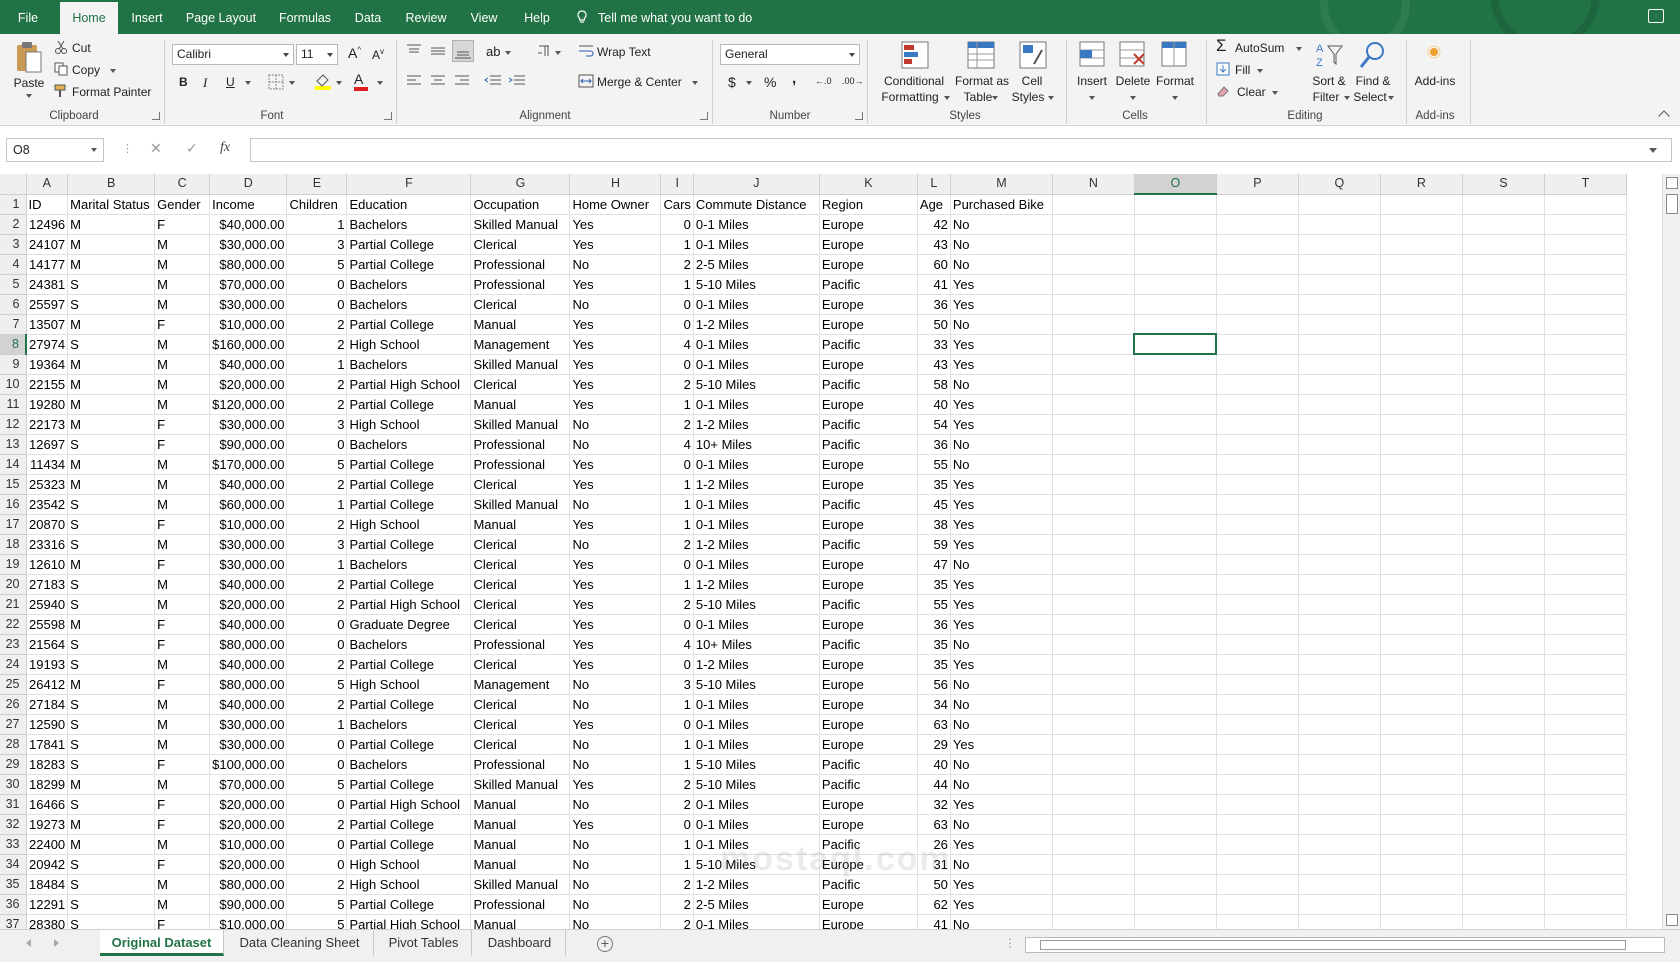 This screenshot has height=962, width=1680. What do you see at coordinates (47, 404) in the screenshot?
I see `cell: 19280` at bounding box center [47, 404].